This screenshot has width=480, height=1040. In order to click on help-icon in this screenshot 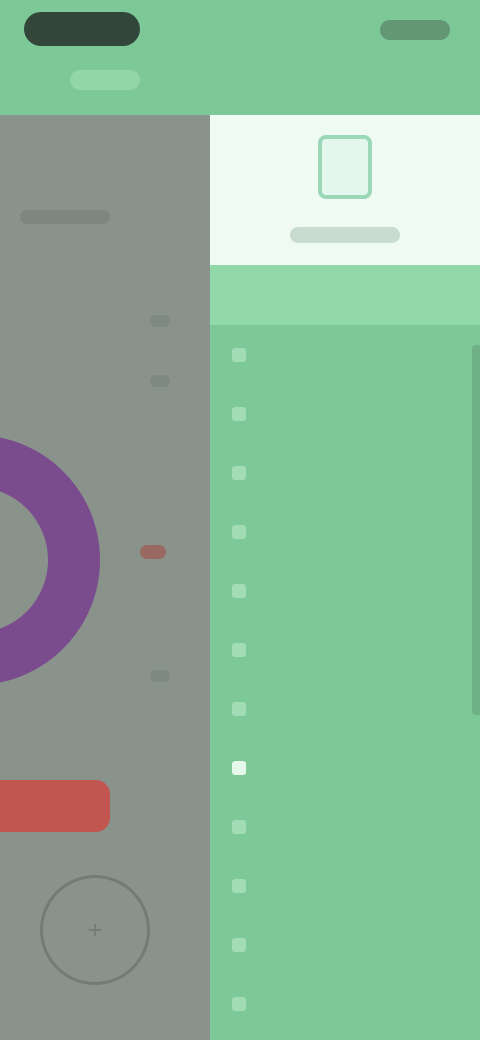, I will do `click(239, 944)`.